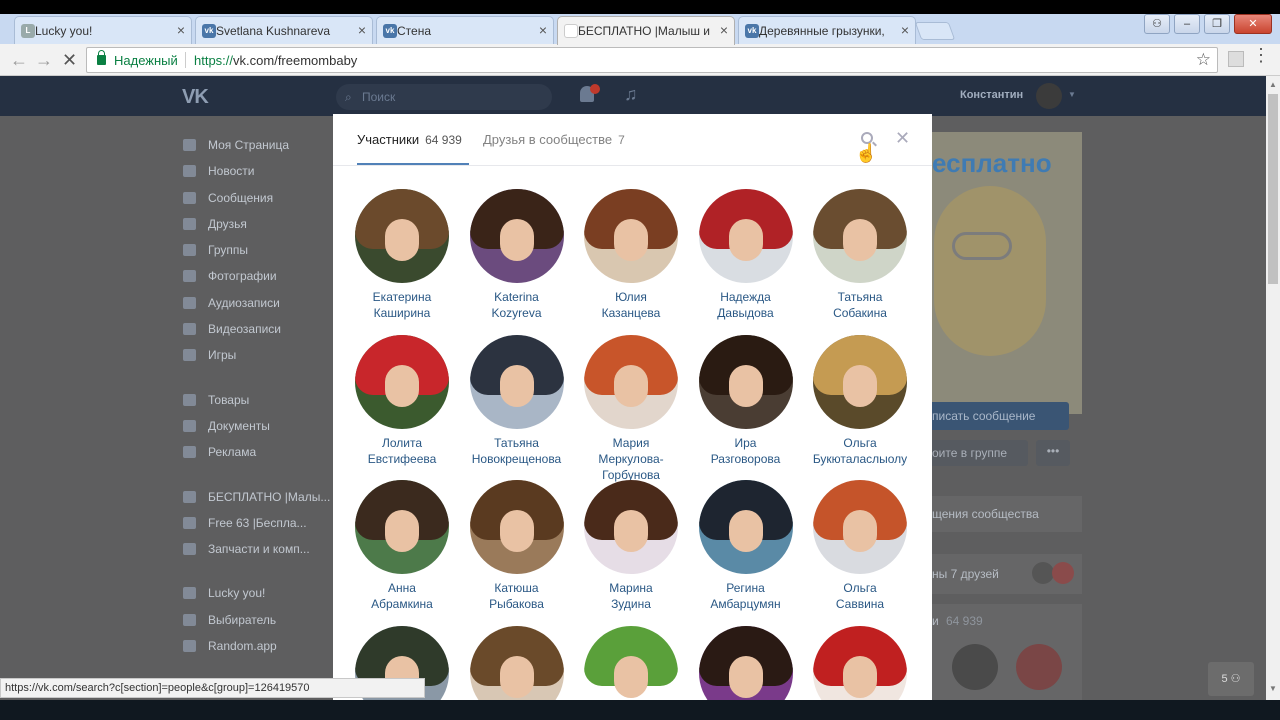 This screenshot has height=720, width=1280. Describe the element at coordinates (631, 94) in the screenshot. I see `music-note-icon: ♫` at that location.